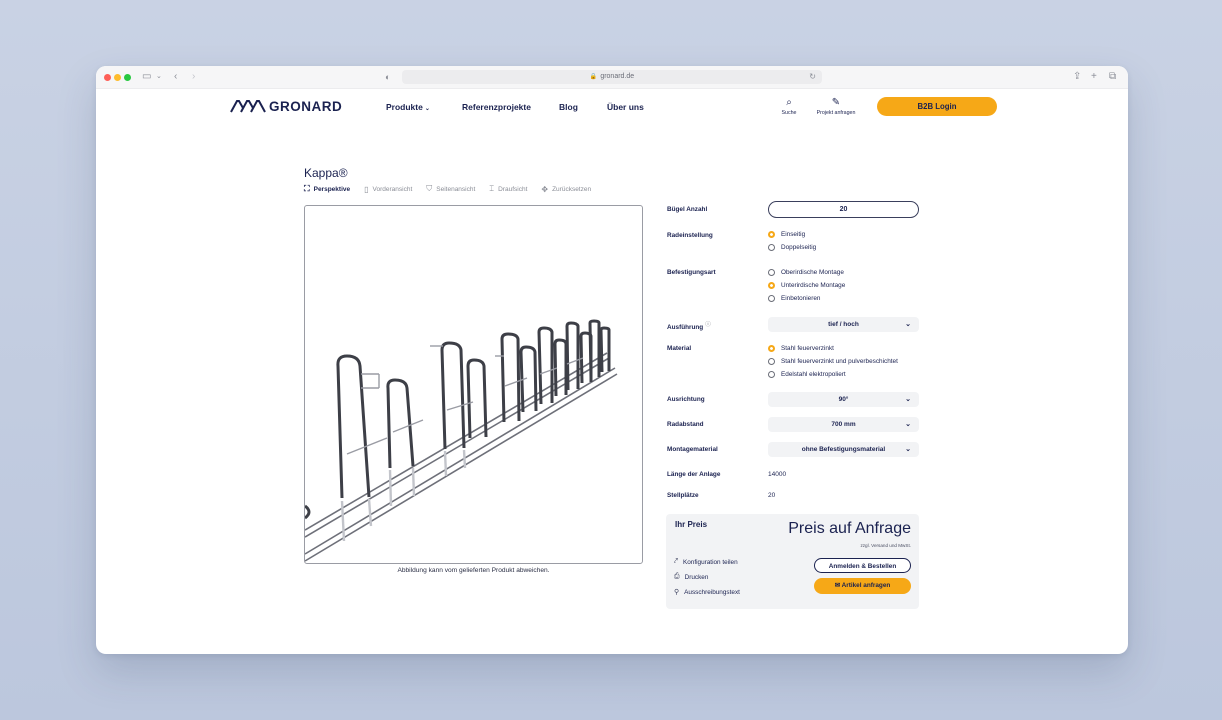 The width and height of the screenshot is (1222, 720). Describe the element at coordinates (692, 449) in the screenshot. I see `montagematerial-label: Montagematerial` at that location.